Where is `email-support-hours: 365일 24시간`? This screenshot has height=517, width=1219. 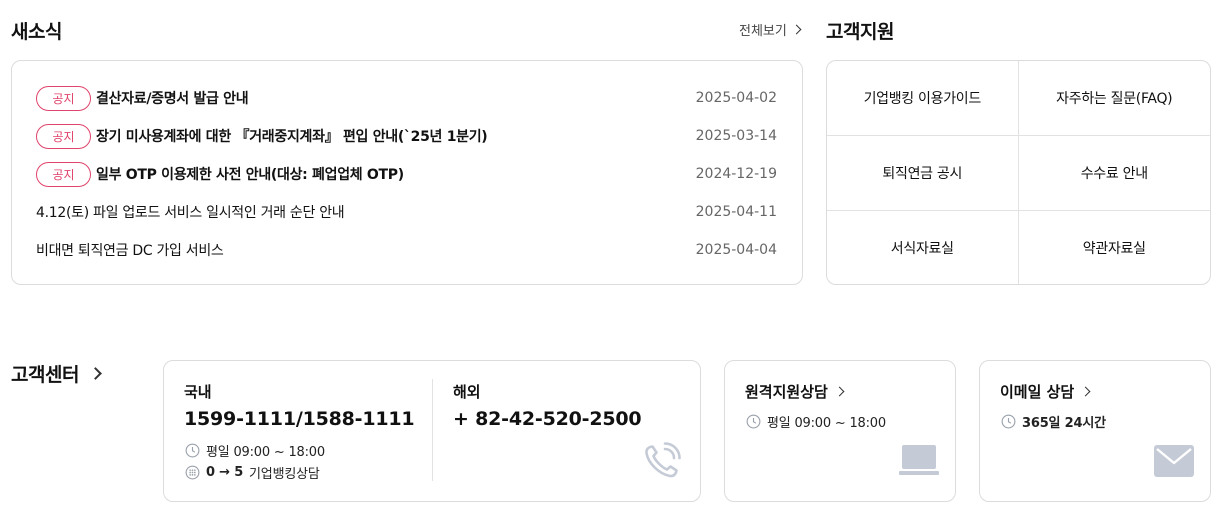
email-support-hours: 365일 24시간 is located at coordinates (1053, 421).